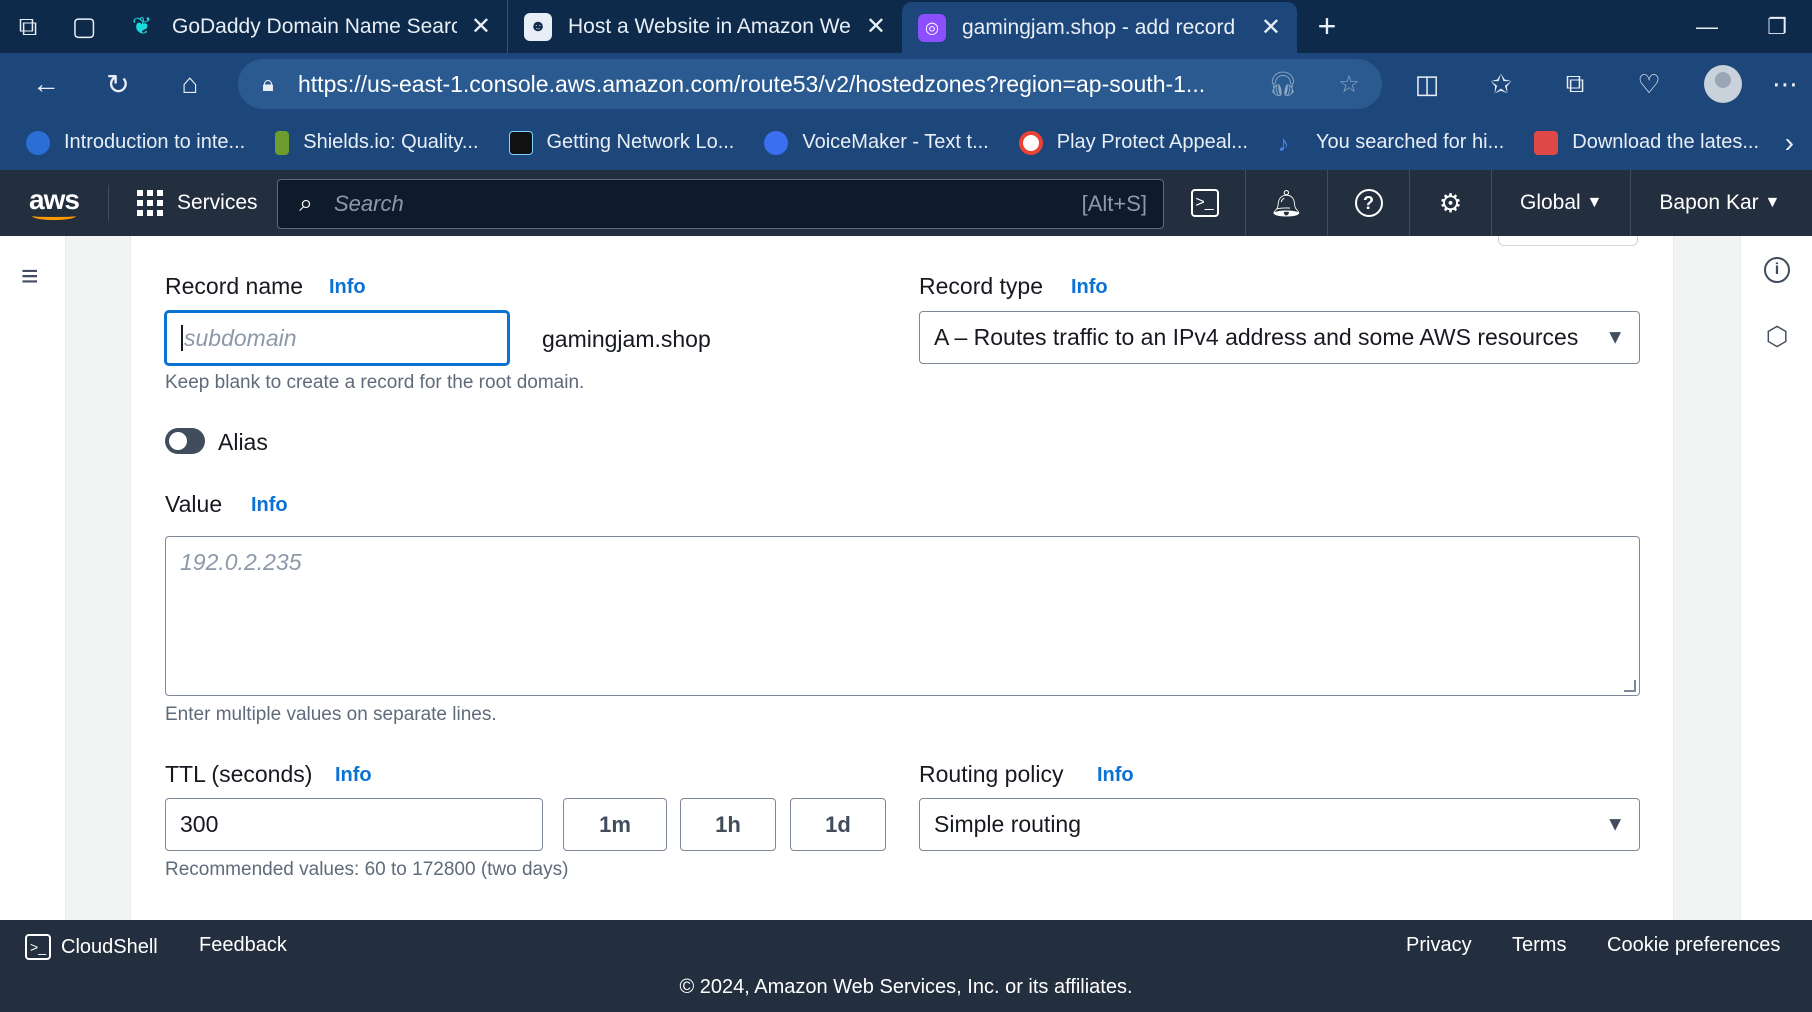  Describe the element at coordinates (1279, 824) in the screenshot. I see `routing-policy-select: Simple routing ▼` at that location.